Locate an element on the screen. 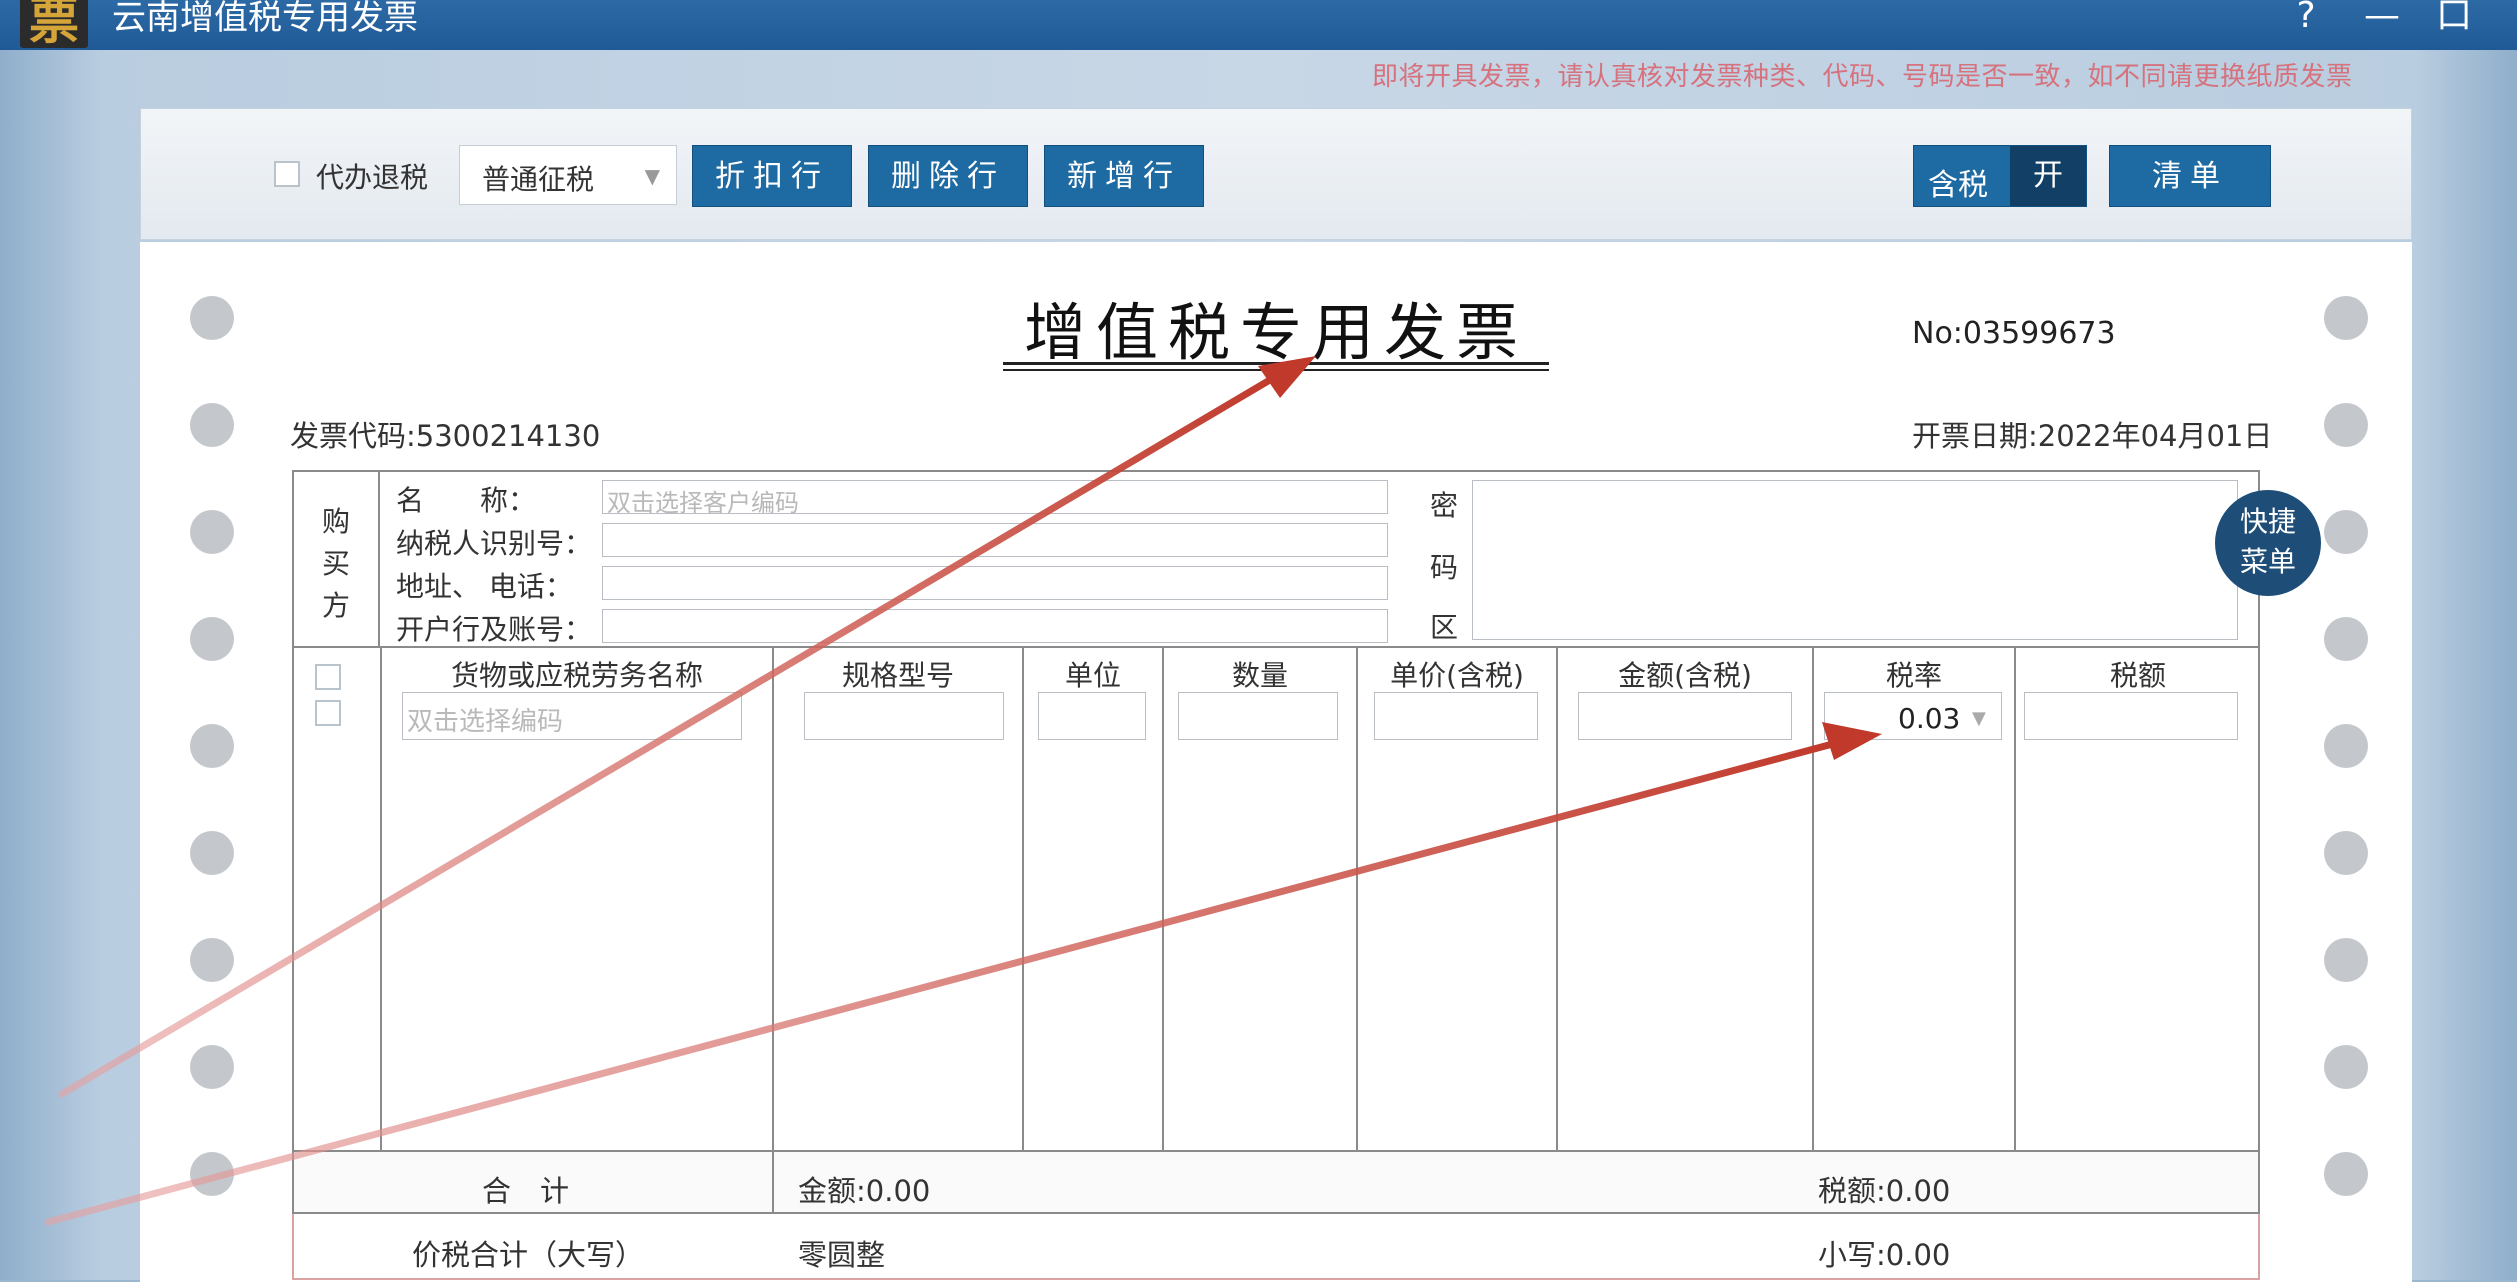 Image resolution: width=2517 pixels, height=1282 pixels. buyer-name-placeholder: 双击选择客户编码 is located at coordinates (703, 503).